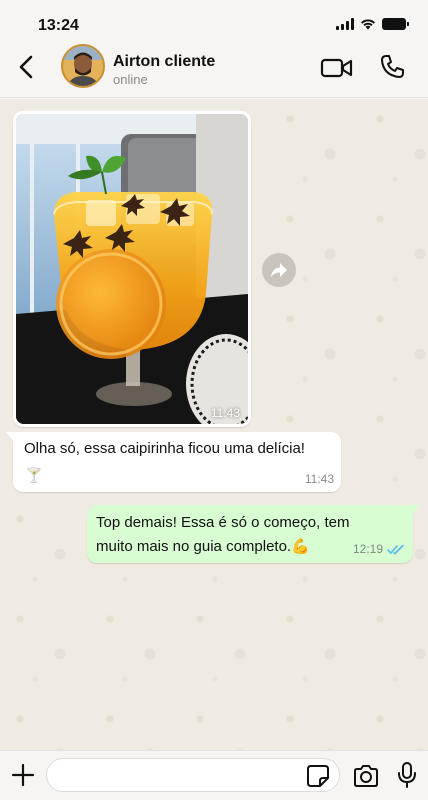  What do you see at coordinates (193, 775) in the screenshot?
I see `message-input` at bounding box center [193, 775].